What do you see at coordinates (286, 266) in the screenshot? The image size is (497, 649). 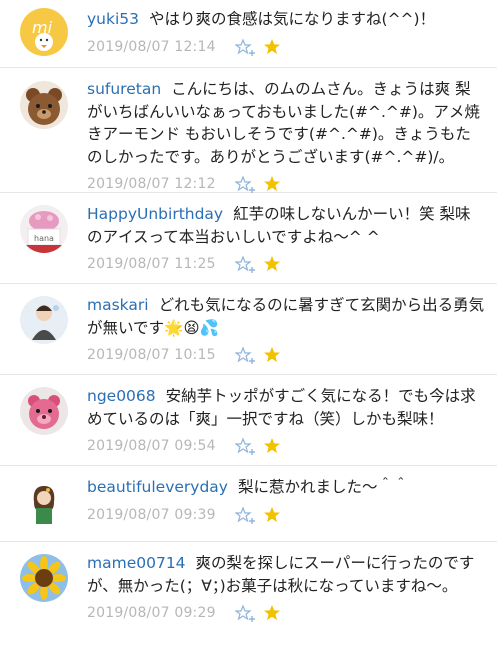 I see `comment-meta: 2019/08/07 11:25` at bounding box center [286, 266].